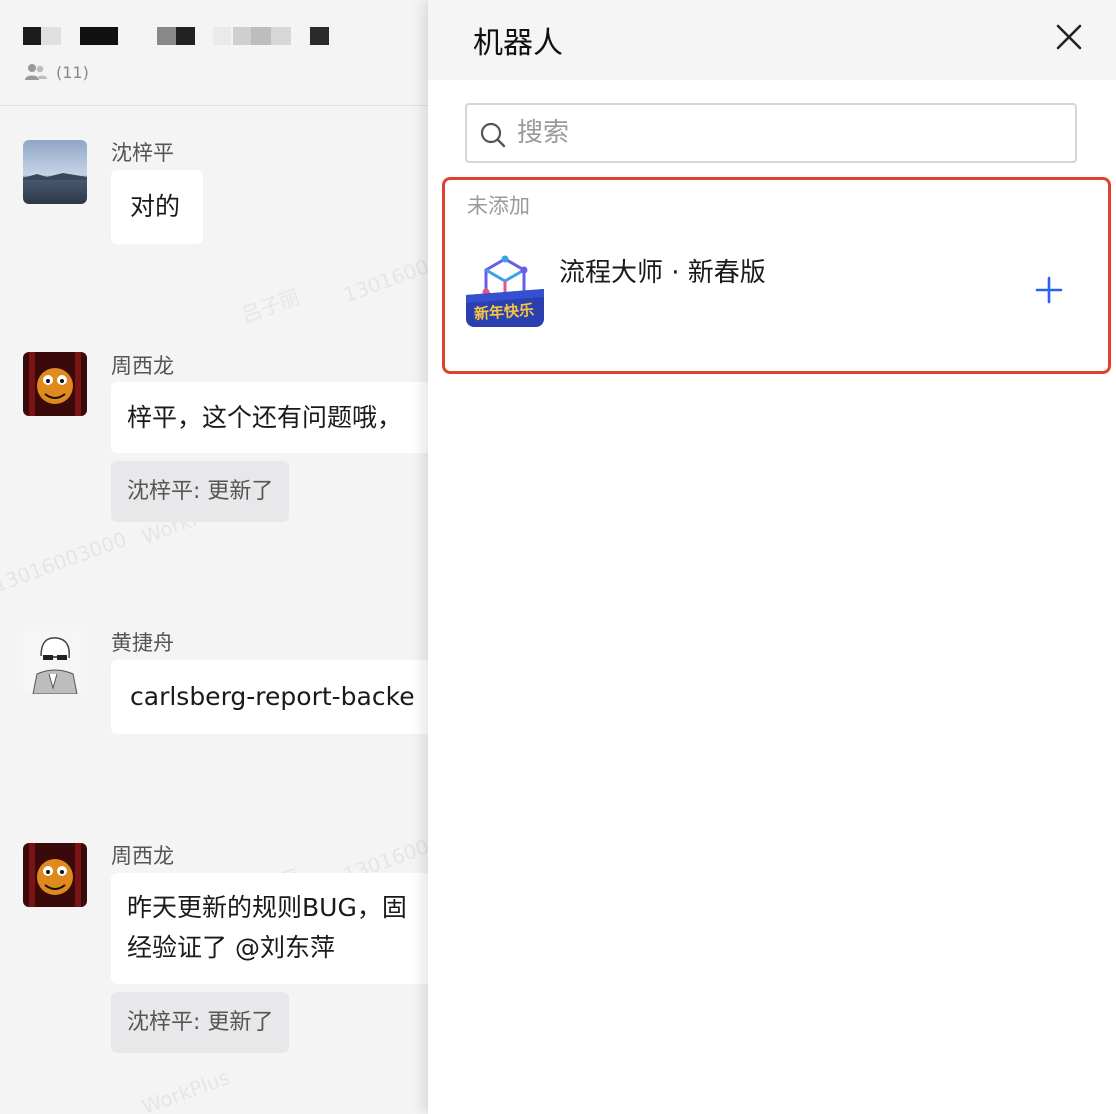 The image size is (1116, 1114). I want to click on plus-icon, so click(1049, 290).